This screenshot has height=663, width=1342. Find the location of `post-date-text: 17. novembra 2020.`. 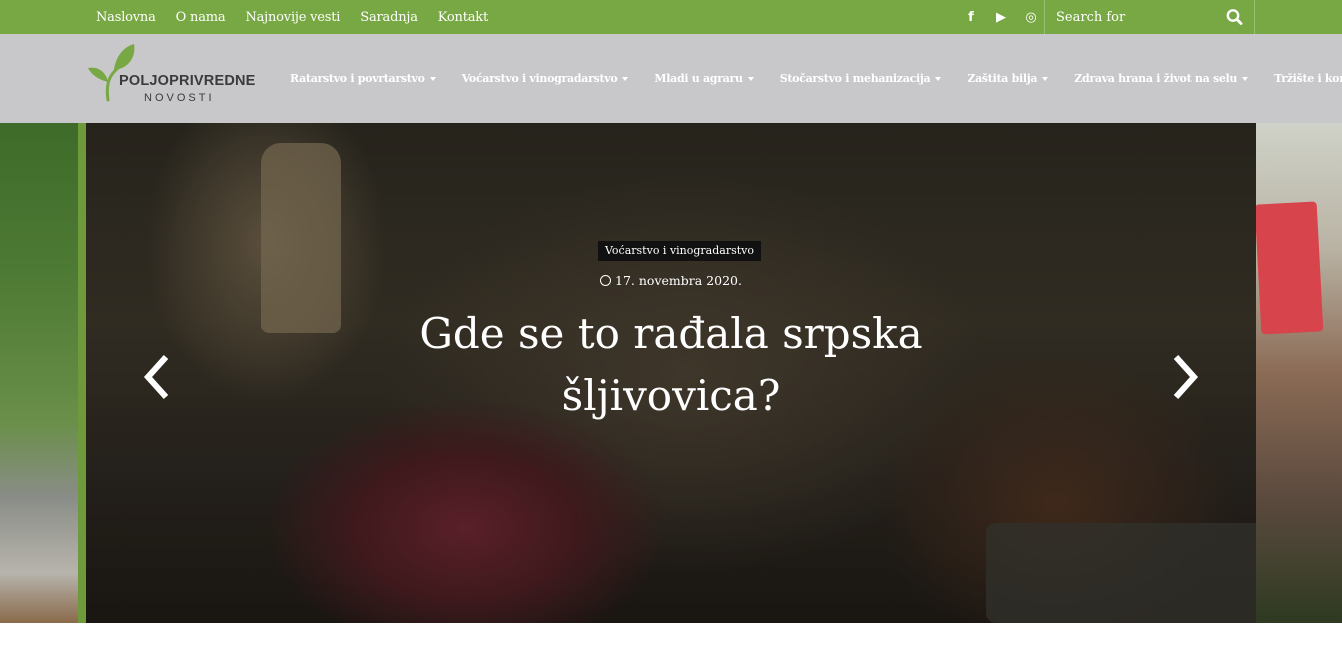

post-date-text: 17. novembra 2020. is located at coordinates (678, 280).